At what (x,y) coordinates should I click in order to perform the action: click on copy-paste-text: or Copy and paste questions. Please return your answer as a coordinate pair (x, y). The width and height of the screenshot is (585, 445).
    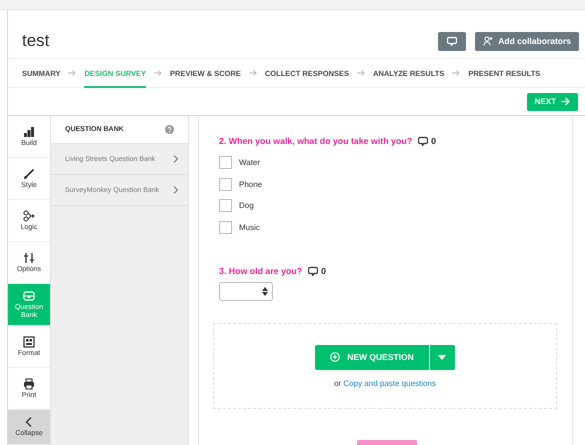
    Looking at the image, I should click on (385, 383).